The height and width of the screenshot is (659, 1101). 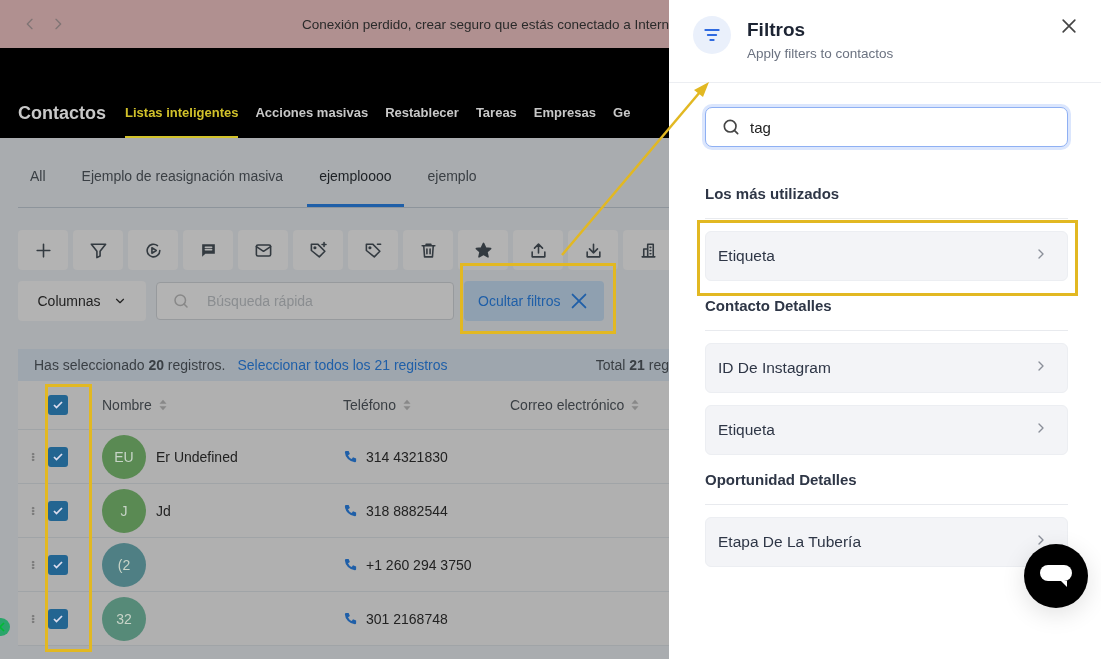 I want to click on list-tab: ejemploooo, so click(x=355, y=187).